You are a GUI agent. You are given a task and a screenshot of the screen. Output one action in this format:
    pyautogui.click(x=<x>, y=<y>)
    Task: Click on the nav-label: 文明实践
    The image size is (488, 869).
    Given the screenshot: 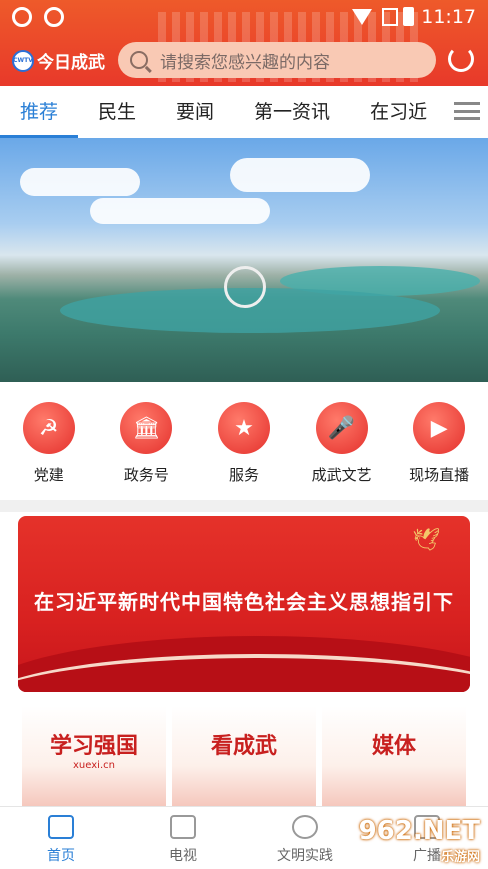 What is the action you would take?
    pyautogui.click(x=305, y=856)
    